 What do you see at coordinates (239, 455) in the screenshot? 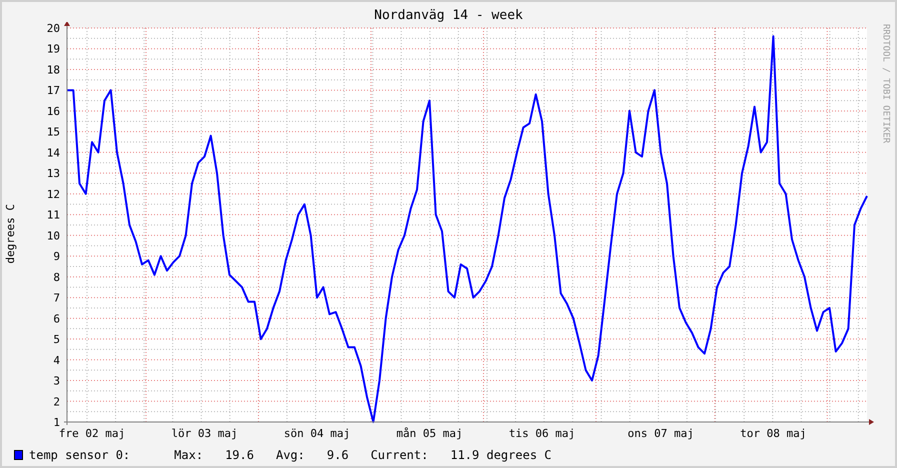
I see `legend-stat-value: 19.6` at bounding box center [239, 455].